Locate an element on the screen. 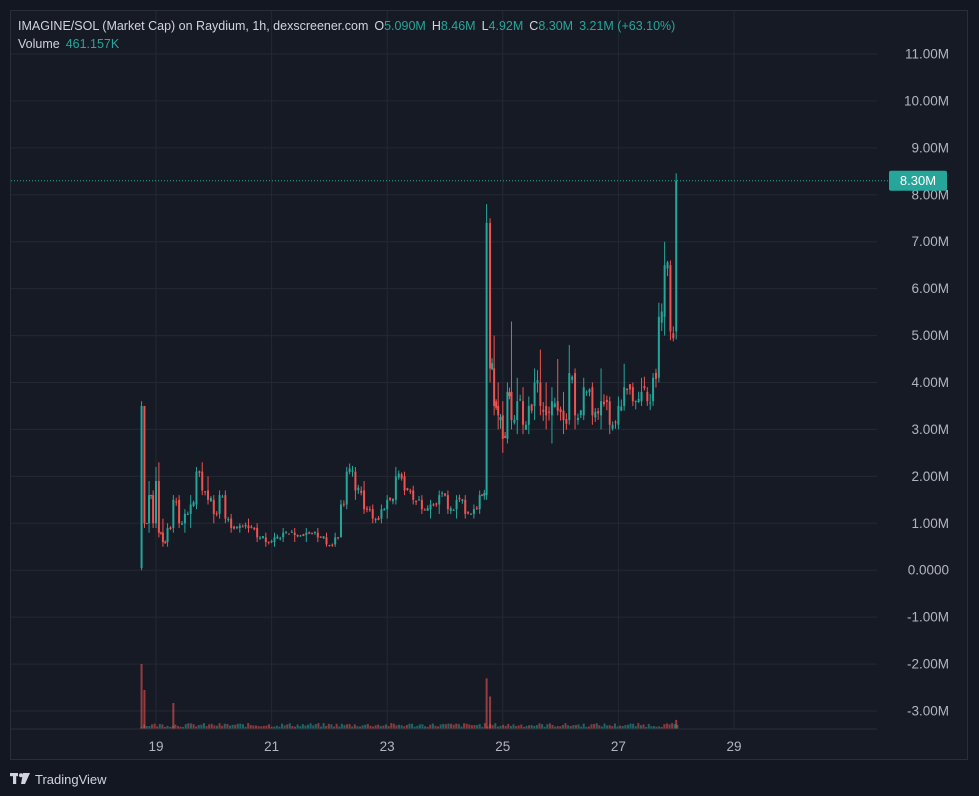  x-tick-label: 21 is located at coordinates (271, 746).